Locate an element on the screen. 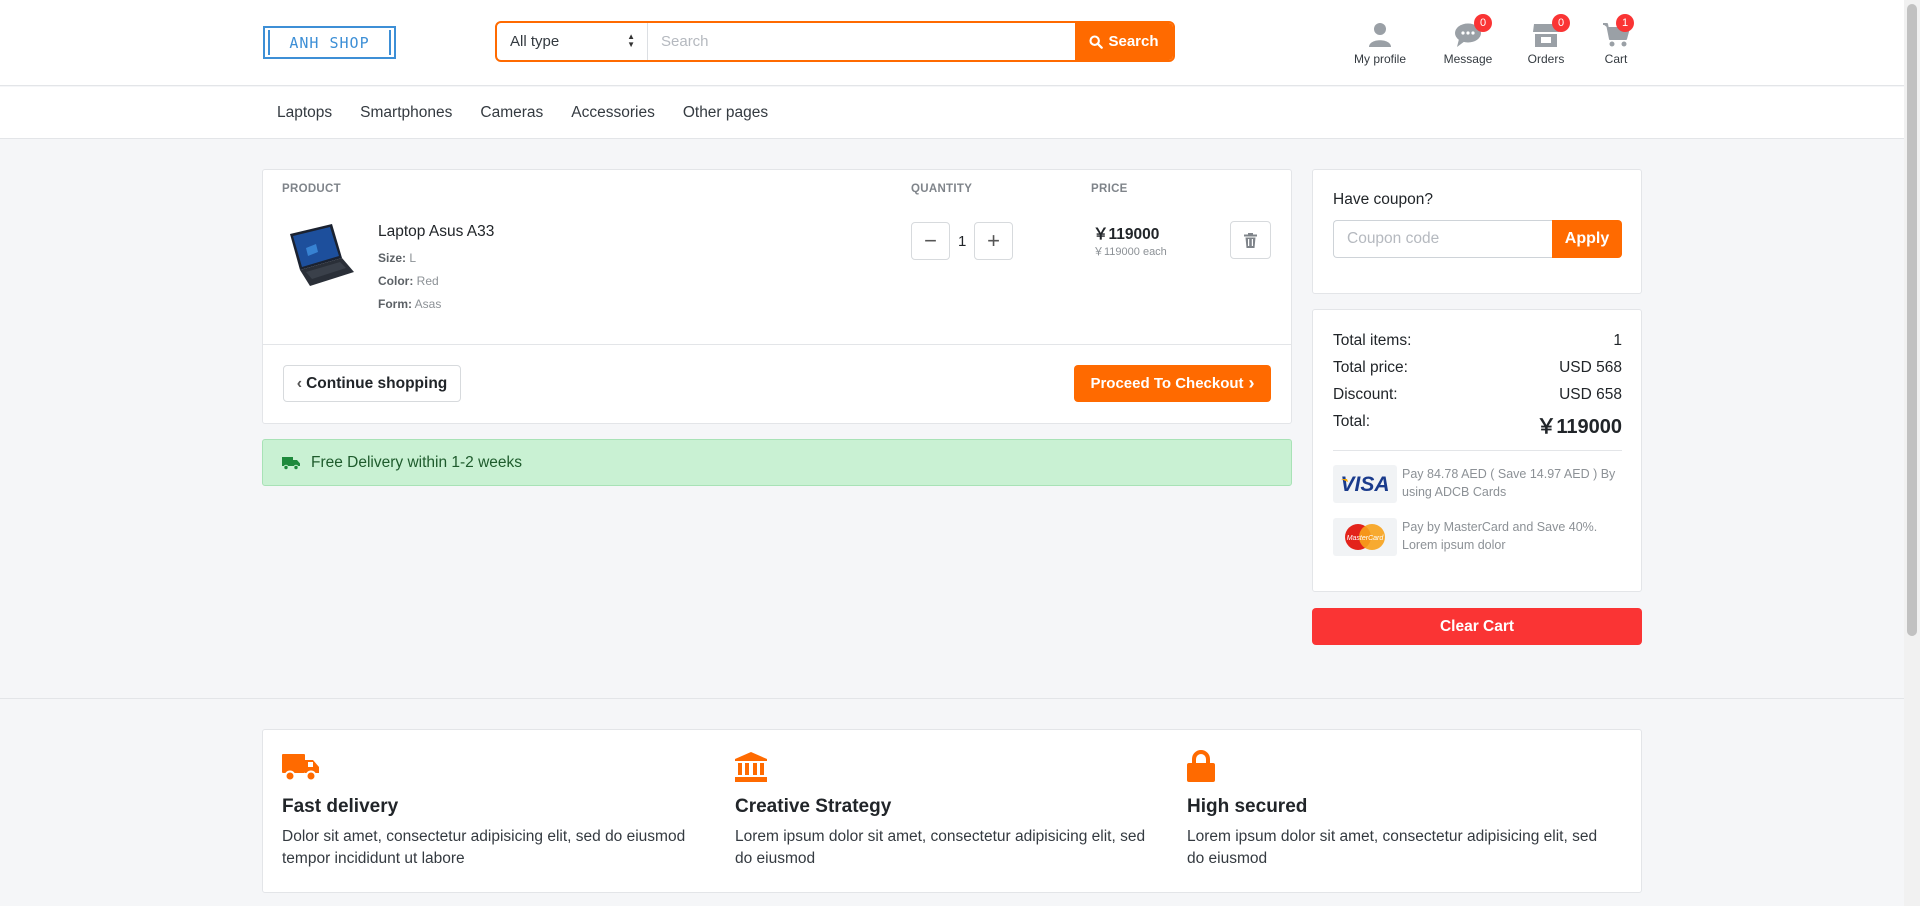 The image size is (1920, 906). grand-total-row: Total: ￥119000 is located at coordinates (1477, 424).